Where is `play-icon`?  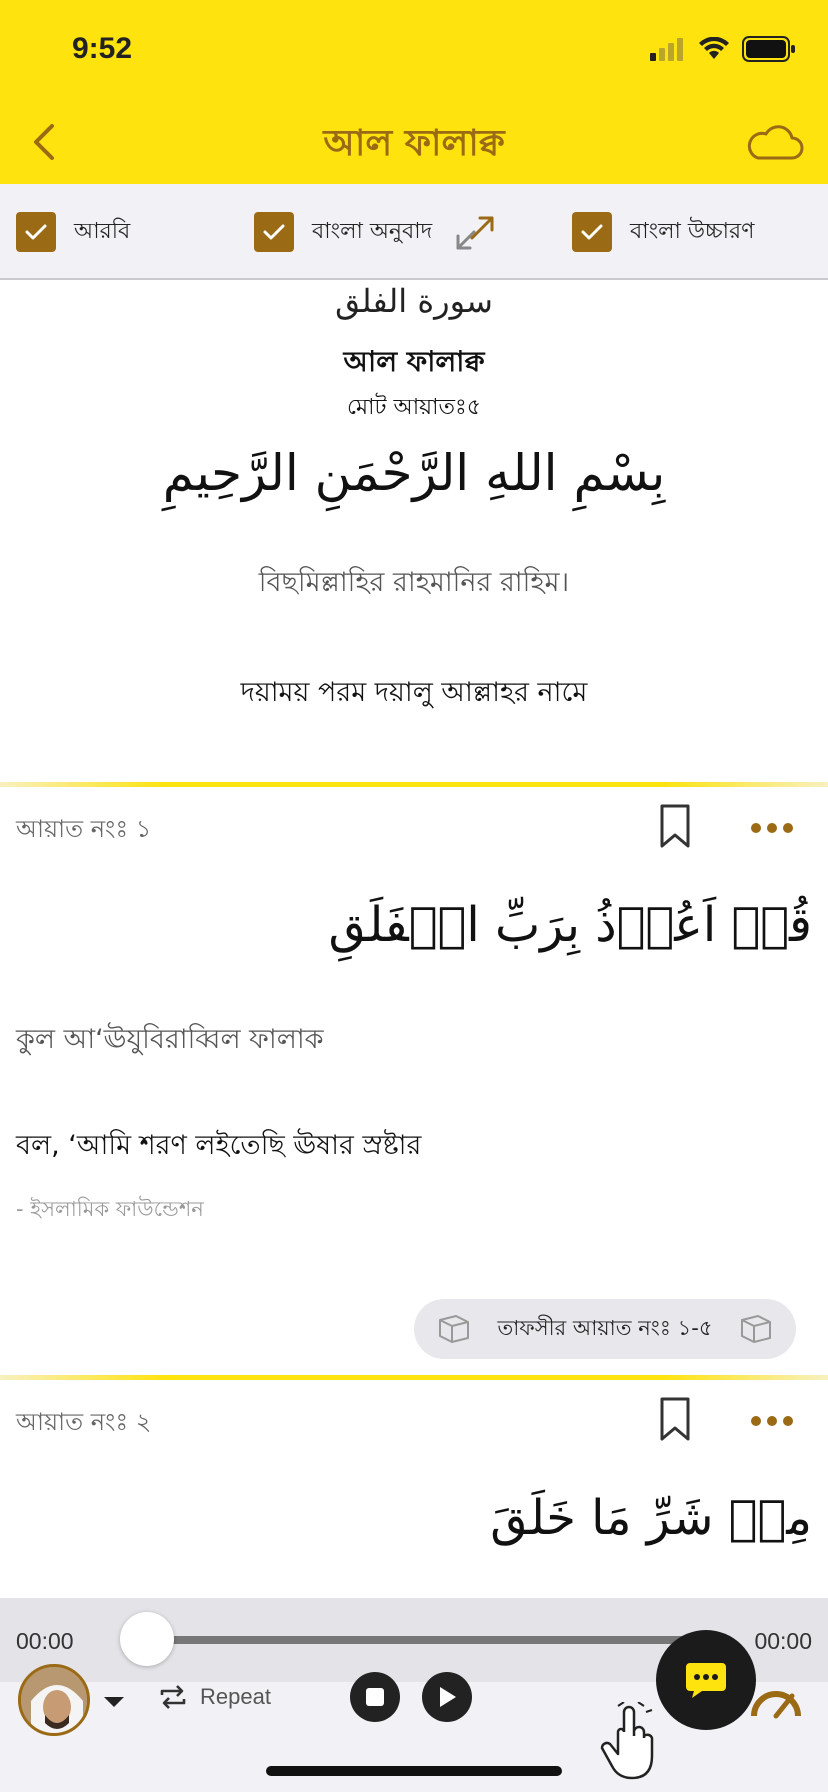
play-icon is located at coordinates (448, 1697).